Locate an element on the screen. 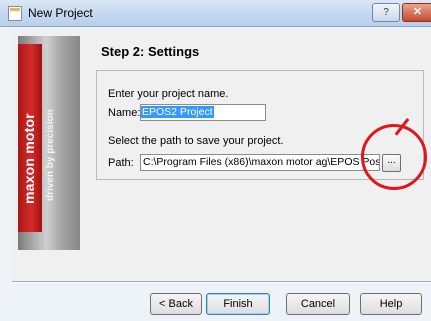 Image resolution: width=431 pixels, height=321 pixels. project-name-input: EPOS2 Project is located at coordinates (203, 112).